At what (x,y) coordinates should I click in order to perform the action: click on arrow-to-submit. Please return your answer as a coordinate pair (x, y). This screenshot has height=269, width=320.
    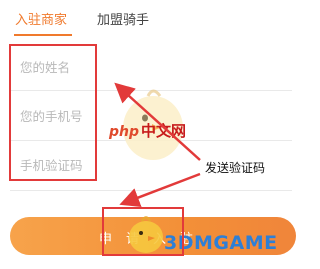
    Looking at the image, I should click on (160, 189).